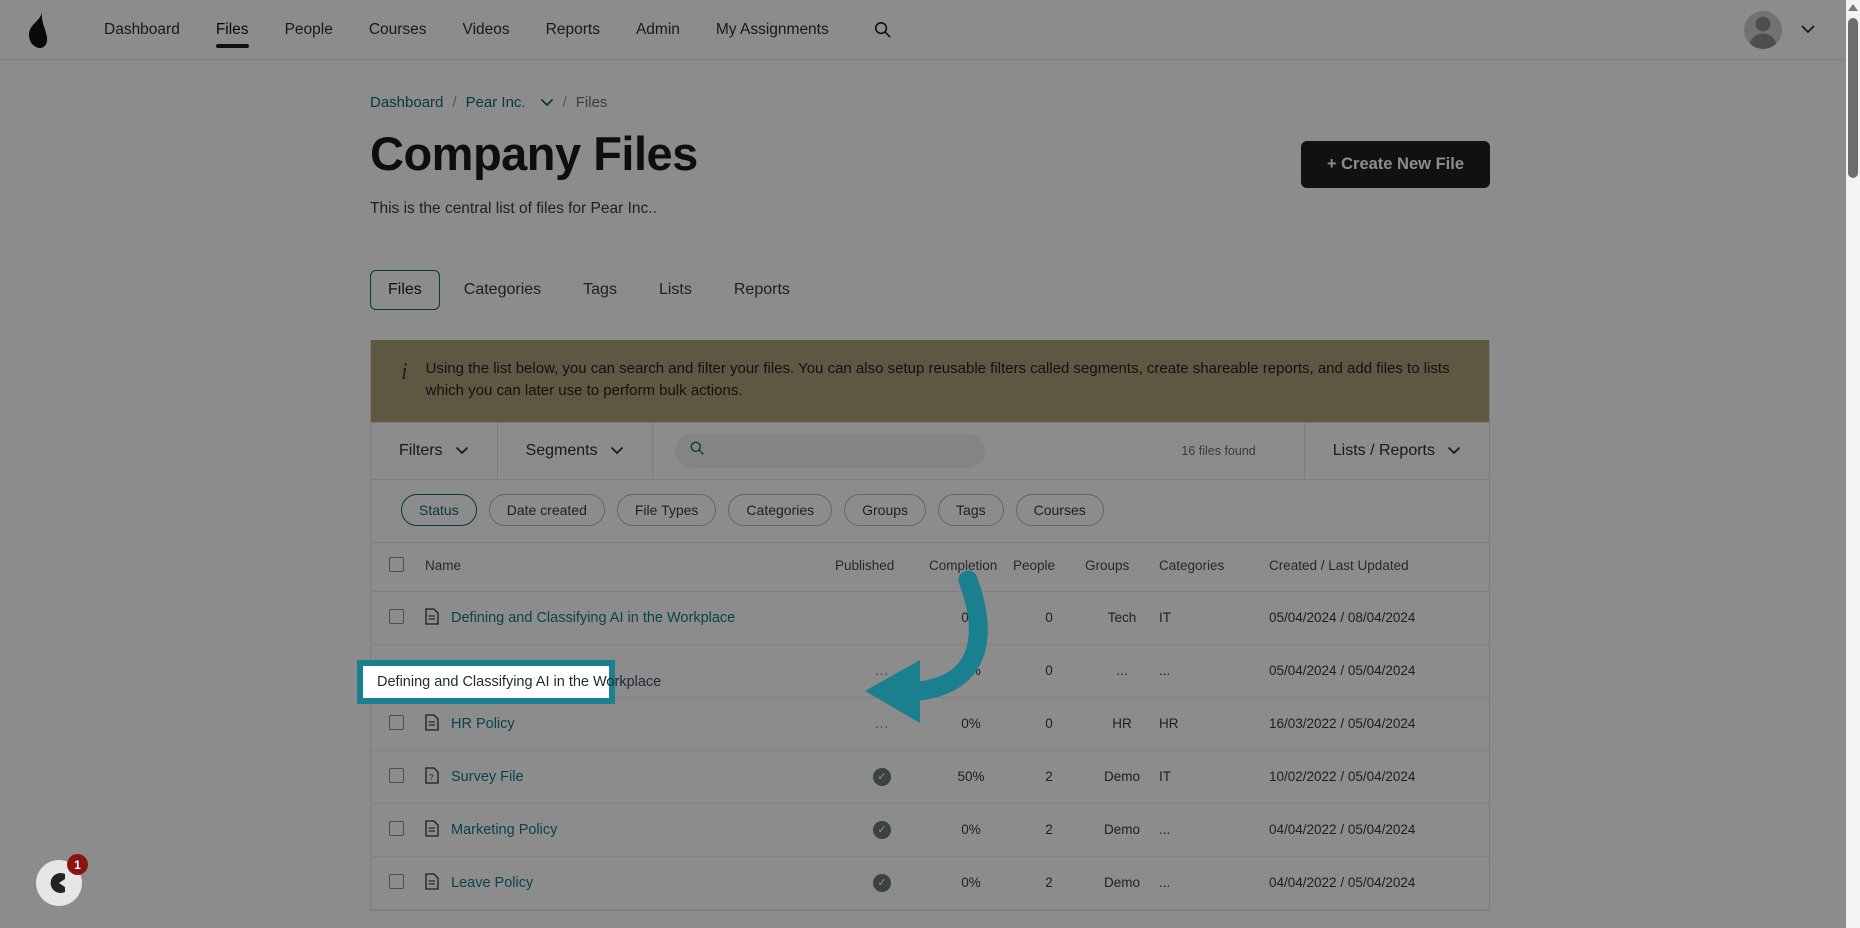  I want to click on header-published: Published, so click(882, 566).